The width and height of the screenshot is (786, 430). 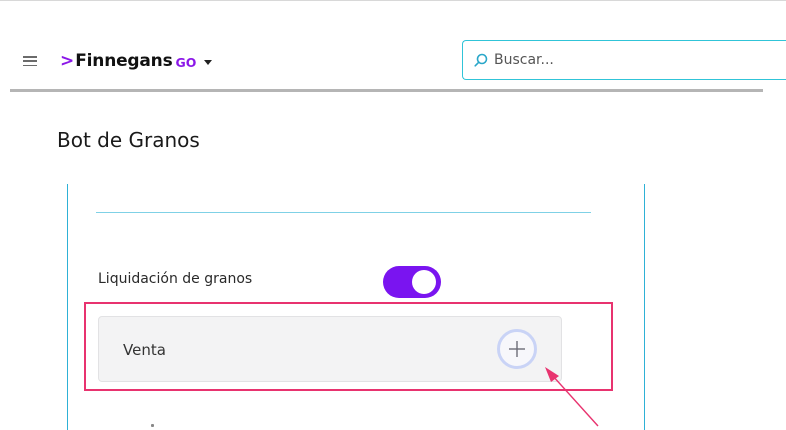 What do you see at coordinates (424, 282) in the screenshot?
I see `toggle-knob` at bounding box center [424, 282].